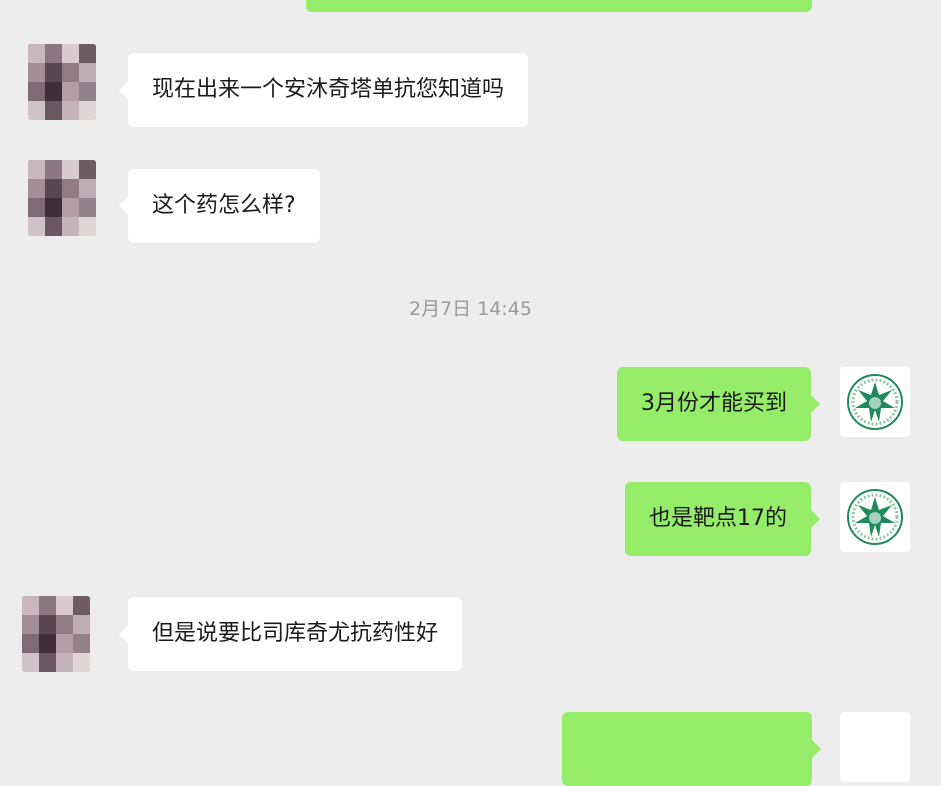  What do you see at coordinates (691, 749) in the screenshot?
I see `message-bubble-partial-bottom` at bounding box center [691, 749].